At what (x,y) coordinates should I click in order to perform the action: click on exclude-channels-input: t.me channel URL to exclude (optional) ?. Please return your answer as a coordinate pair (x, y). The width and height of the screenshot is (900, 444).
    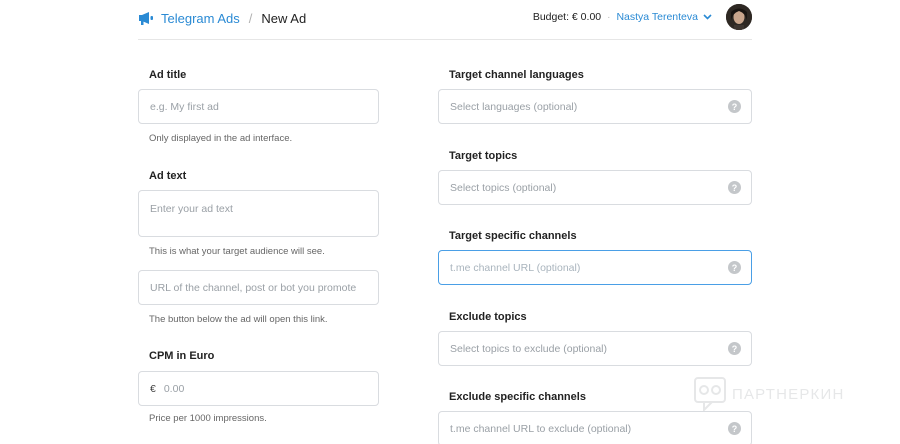
    Looking at the image, I should click on (595, 427).